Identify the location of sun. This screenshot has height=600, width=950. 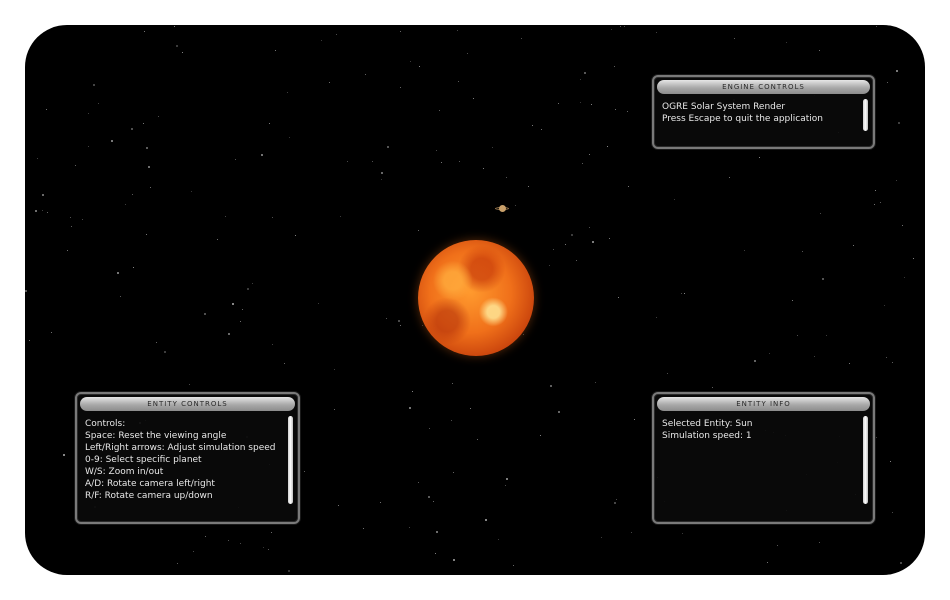
(476, 298).